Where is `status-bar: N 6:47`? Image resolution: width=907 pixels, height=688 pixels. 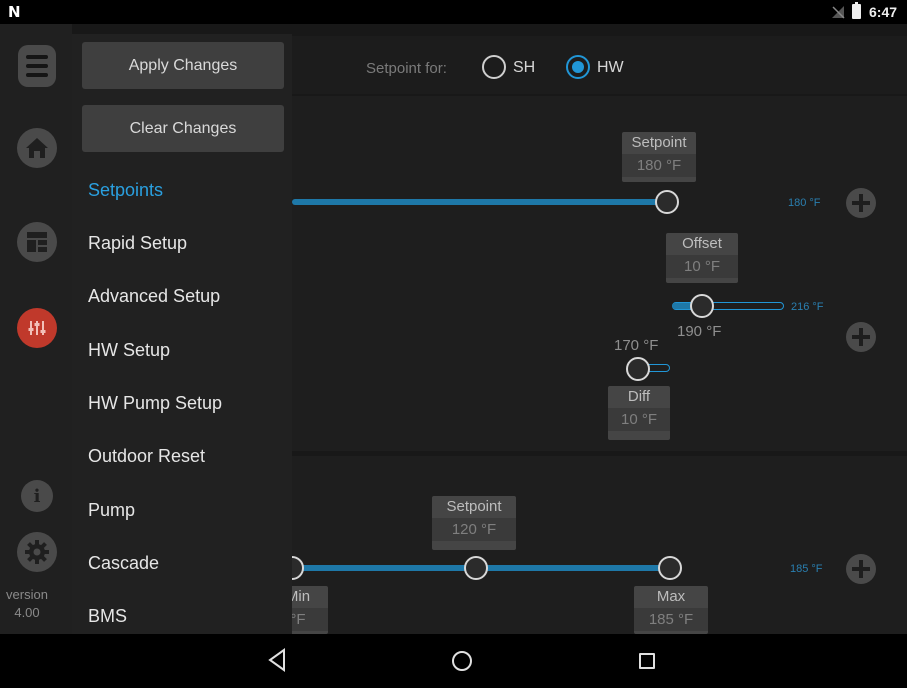
status-bar: N 6:47 is located at coordinates (453, 12).